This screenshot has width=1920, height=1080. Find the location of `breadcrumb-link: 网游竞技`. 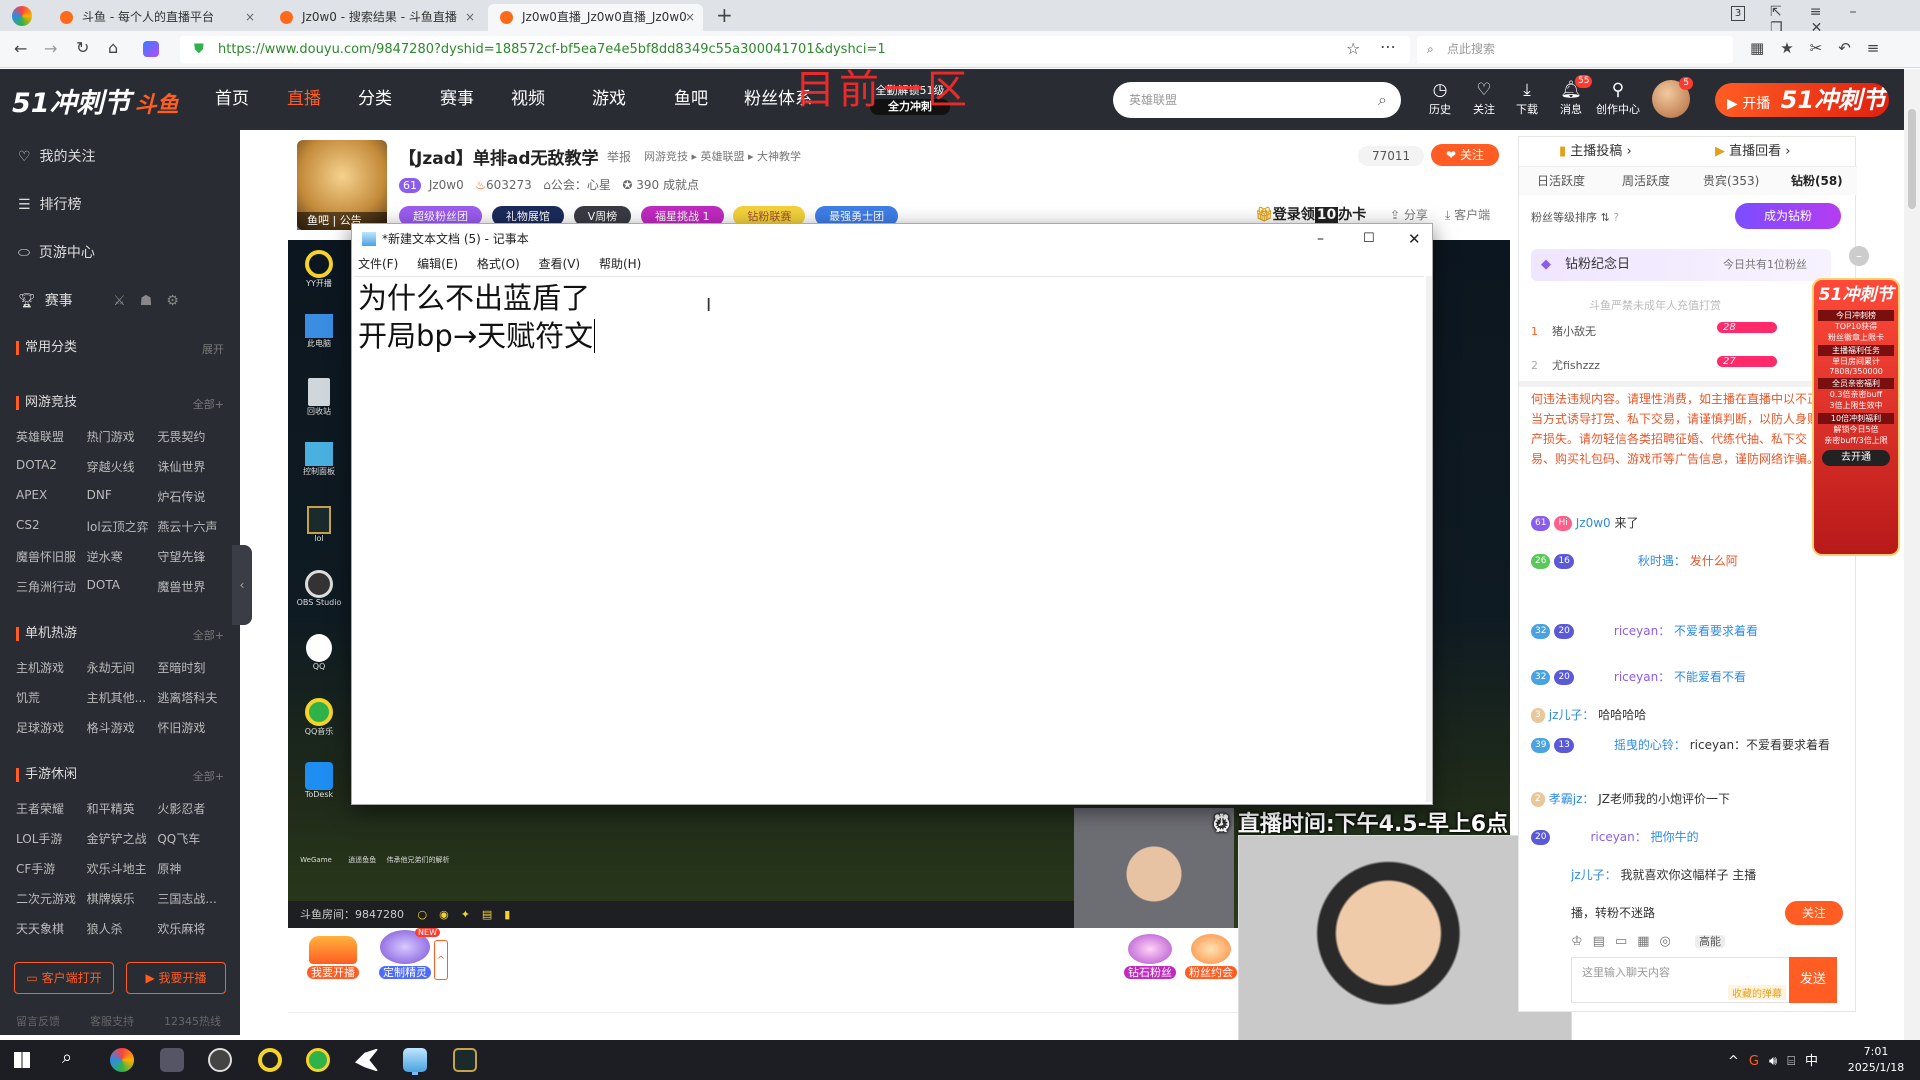

breadcrumb-link: 网游竞技 is located at coordinates (666, 156).